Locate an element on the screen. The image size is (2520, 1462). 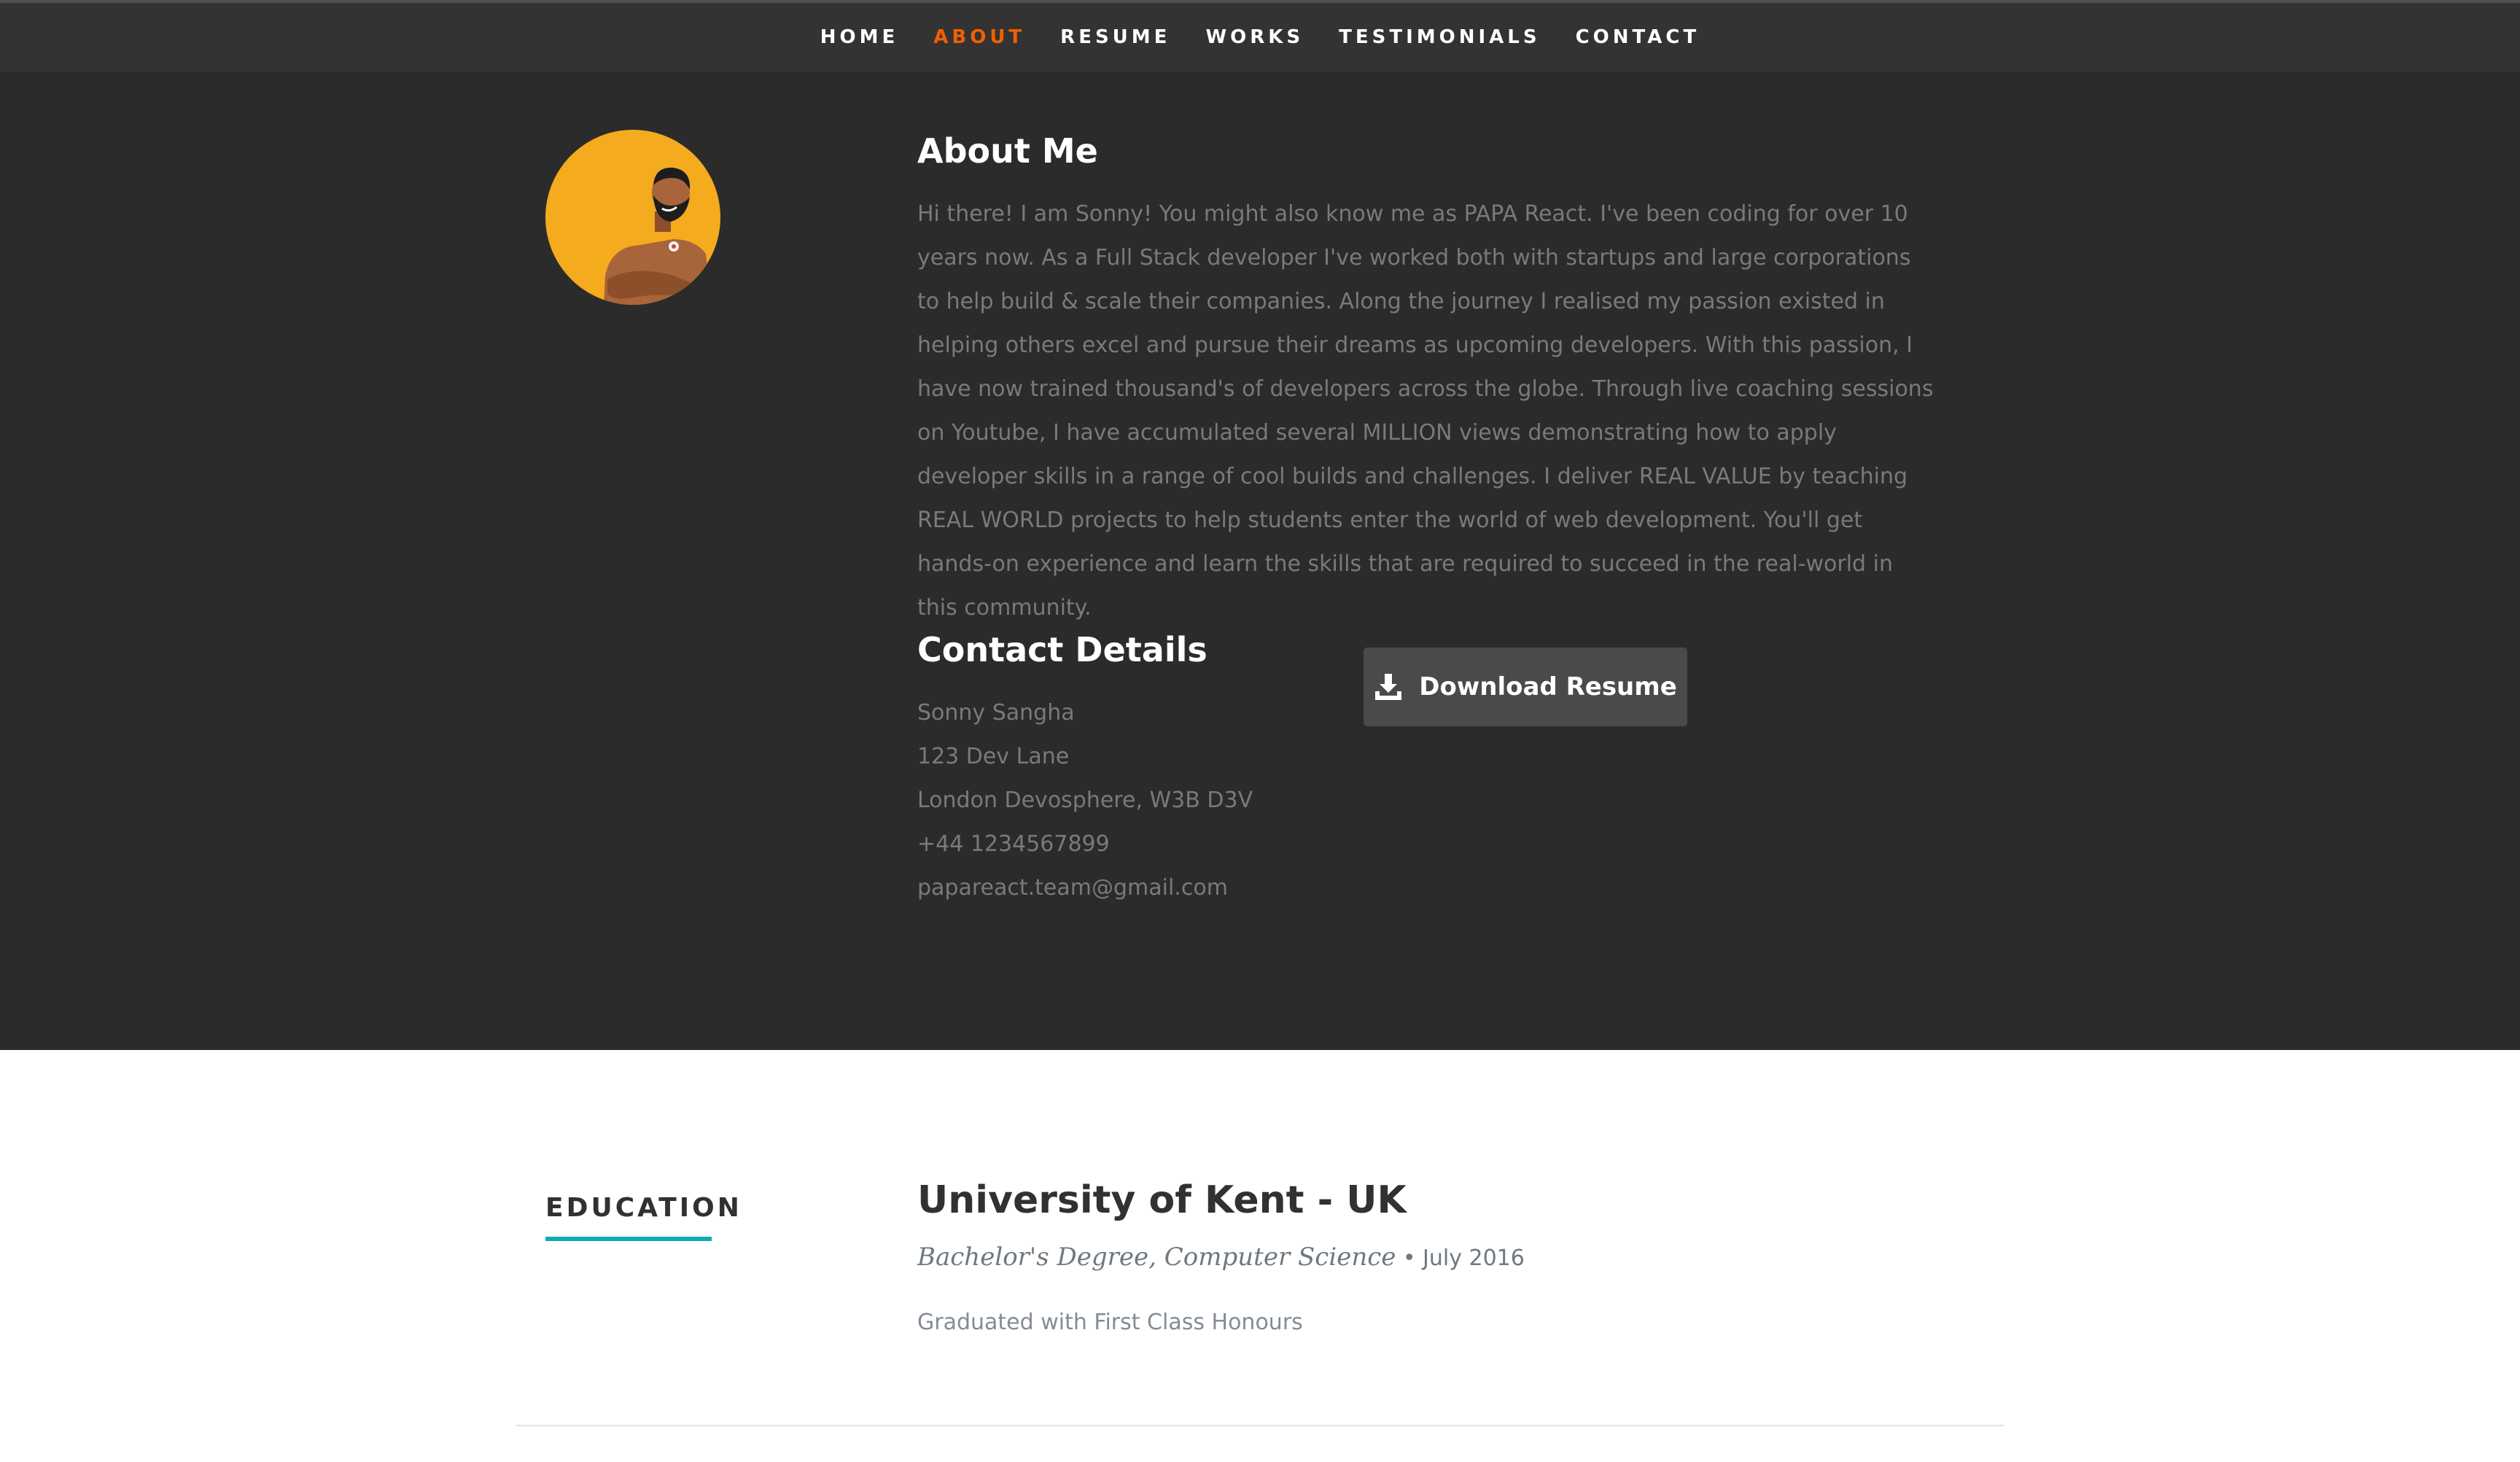
download-resume-button: Download Resume is located at coordinates (1525, 687).